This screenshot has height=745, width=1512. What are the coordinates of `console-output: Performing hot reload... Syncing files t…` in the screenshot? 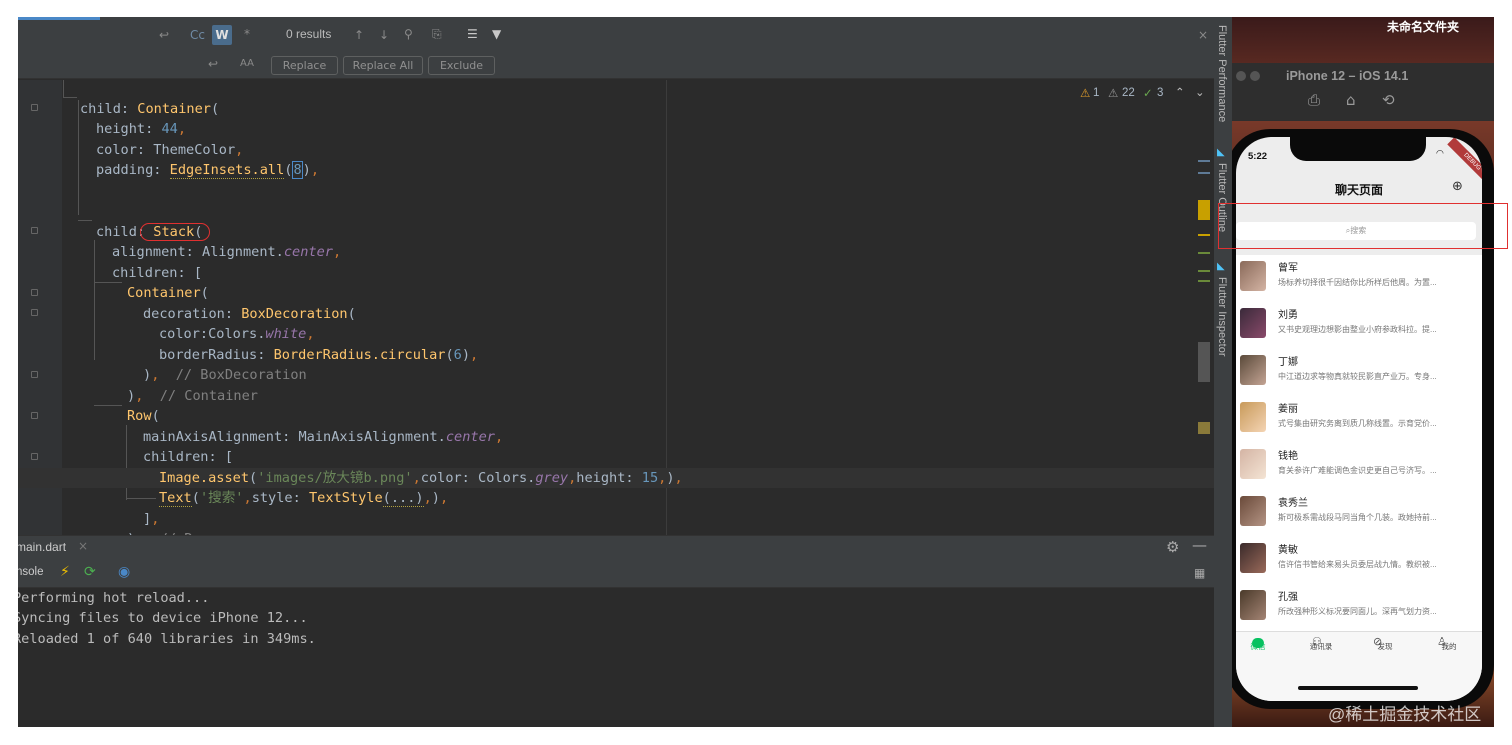 It's located at (616, 657).